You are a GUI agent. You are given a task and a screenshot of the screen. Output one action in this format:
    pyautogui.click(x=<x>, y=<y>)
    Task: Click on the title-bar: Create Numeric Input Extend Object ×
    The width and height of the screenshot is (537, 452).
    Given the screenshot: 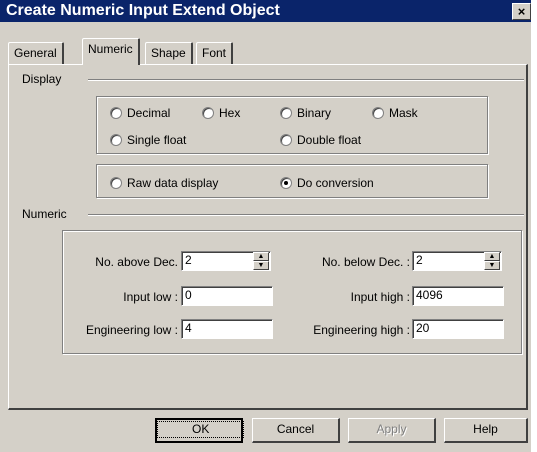 What is the action you would take?
    pyautogui.click(x=265, y=11)
    